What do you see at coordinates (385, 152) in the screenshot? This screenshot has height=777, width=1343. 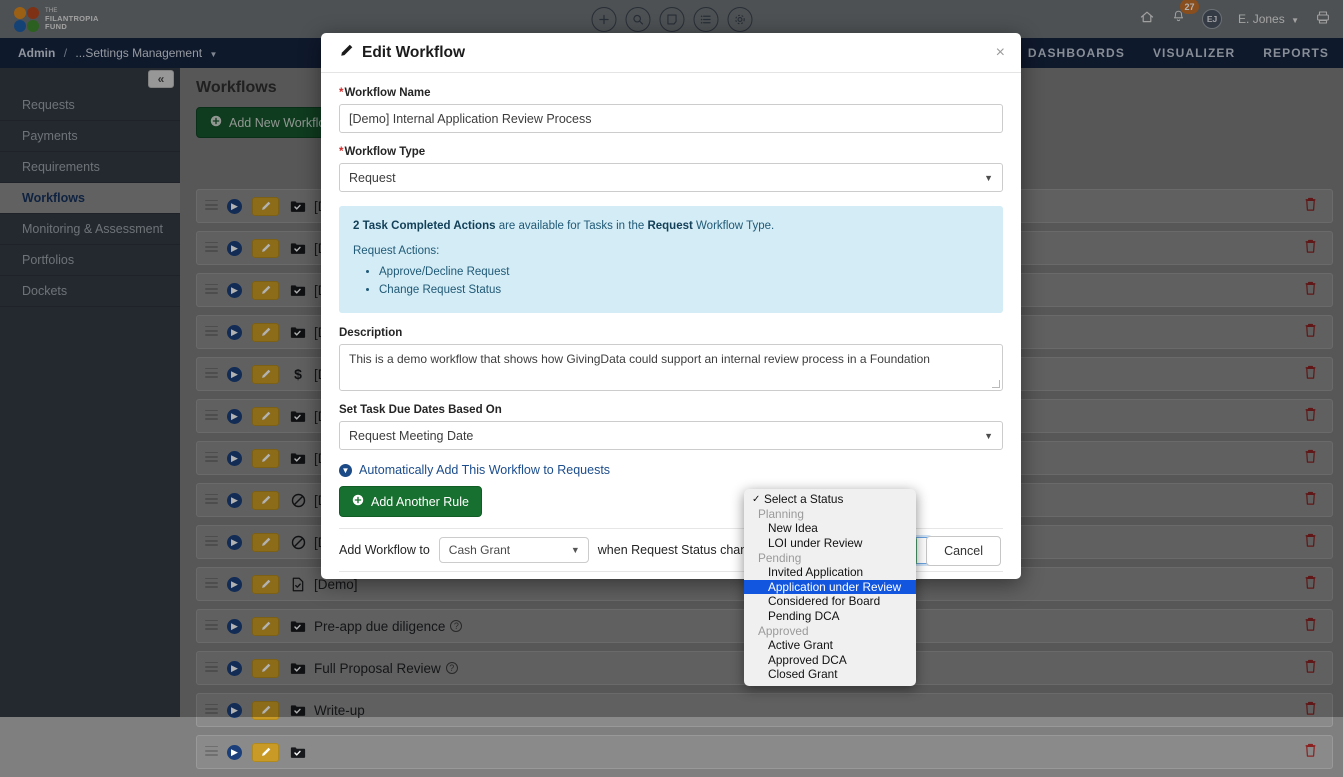 I see `workflow-type-label-text: Workflow Type` at bounding box center [385, 152].